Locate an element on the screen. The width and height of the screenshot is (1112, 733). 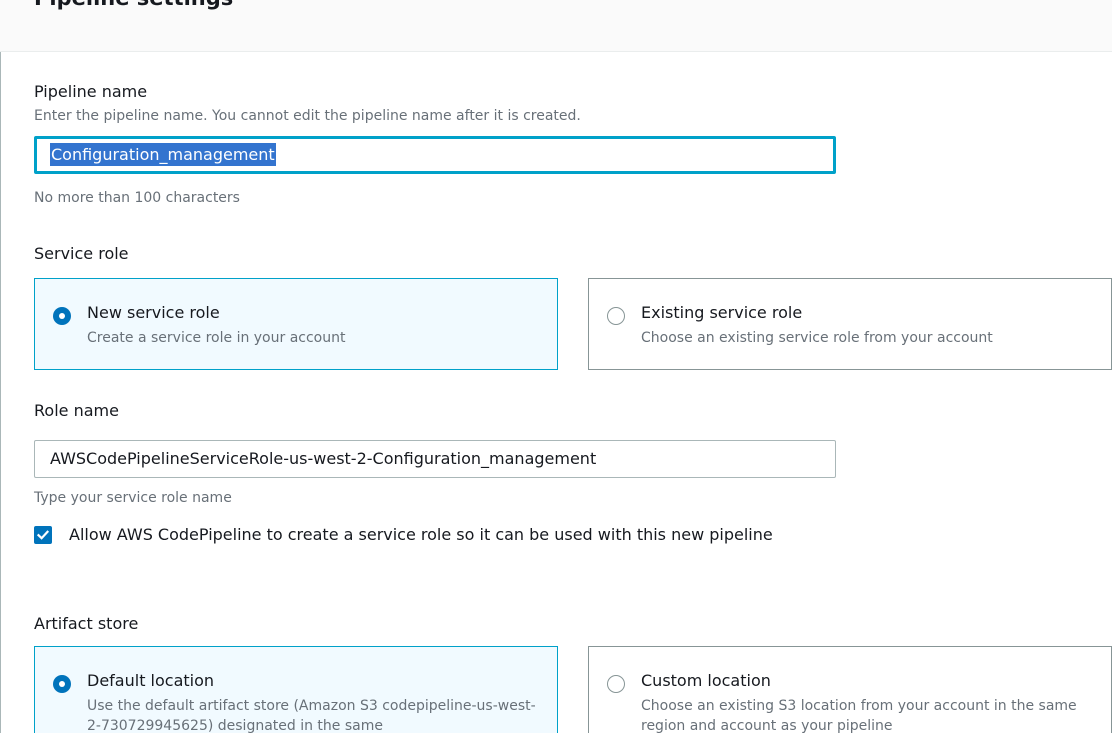
role-name-label: Role name is located at coordinates (76, 410).